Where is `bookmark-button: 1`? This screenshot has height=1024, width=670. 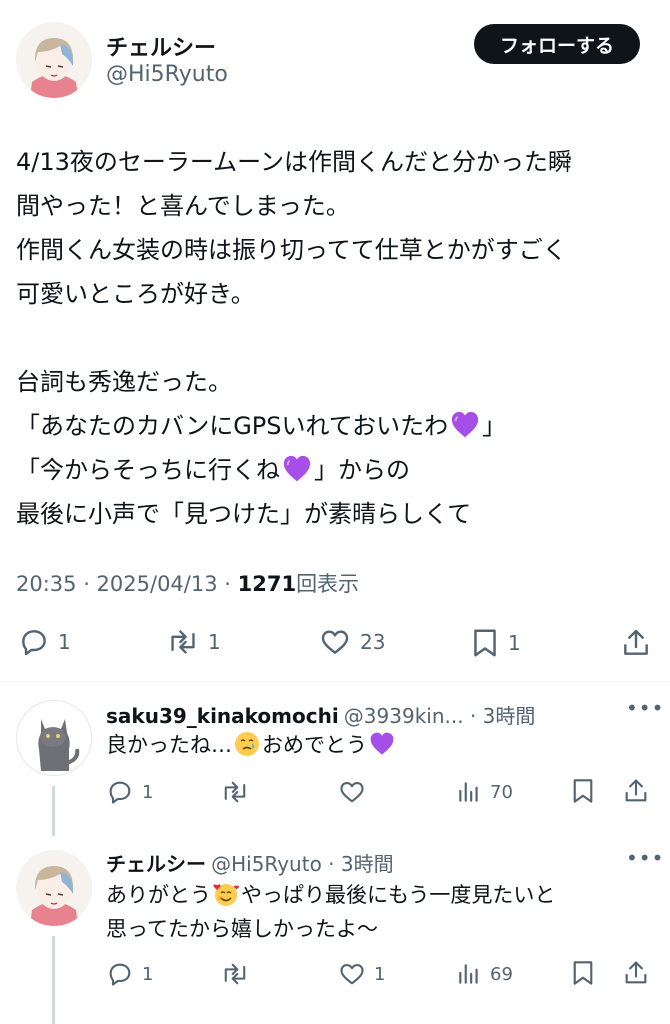 bookmark-button: 1 is located at coordinates (495, 643).